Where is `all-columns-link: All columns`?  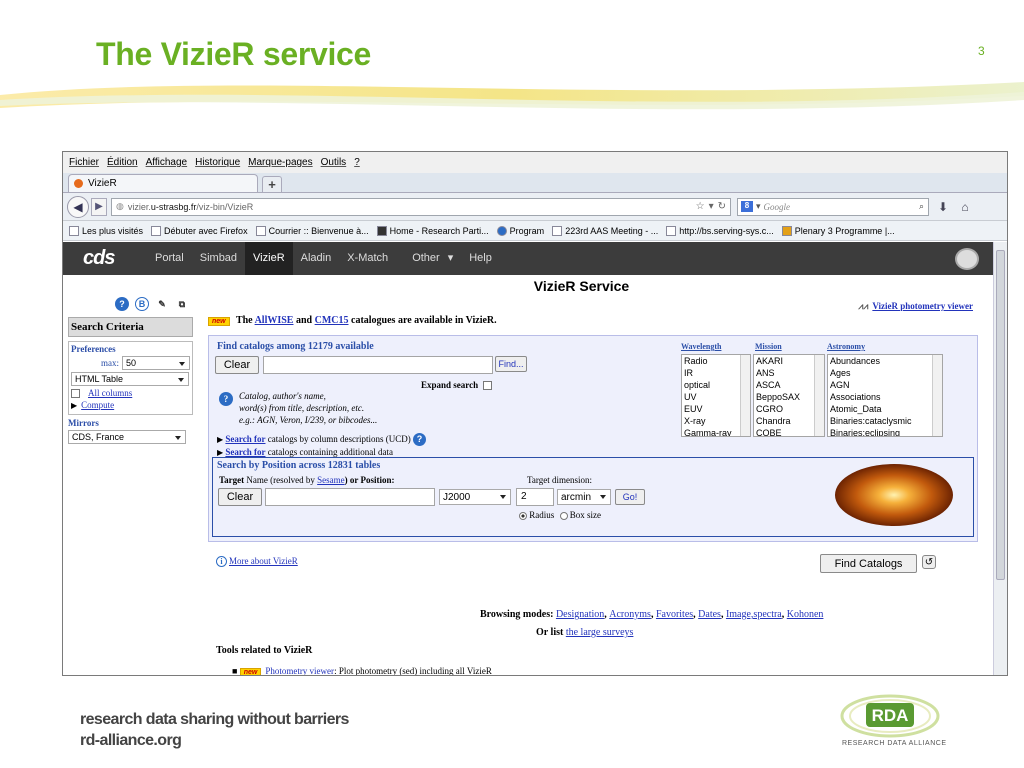 all-columns-link: All columns is located at coordinates (110, 393).